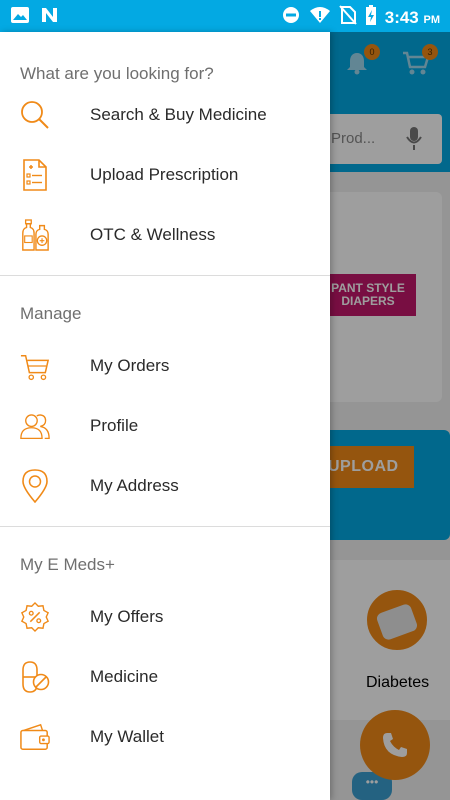 The image size is (450, 800). I want to click on menu-item-search-buy-medicine: Search & Buy Medicine, so click(165, 115).